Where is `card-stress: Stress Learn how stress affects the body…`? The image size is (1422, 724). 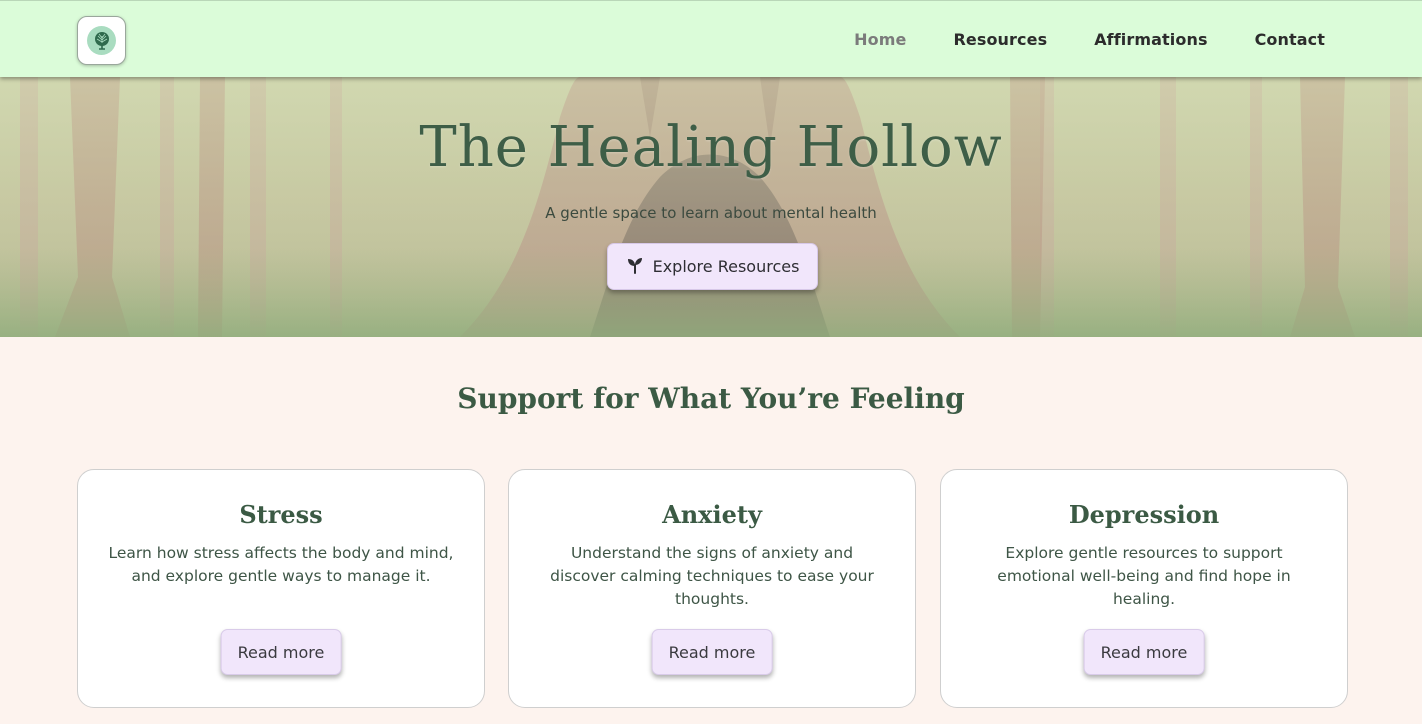 card-stress: Stress Learn how stress affects the body… is located at coordinates (281, 588).